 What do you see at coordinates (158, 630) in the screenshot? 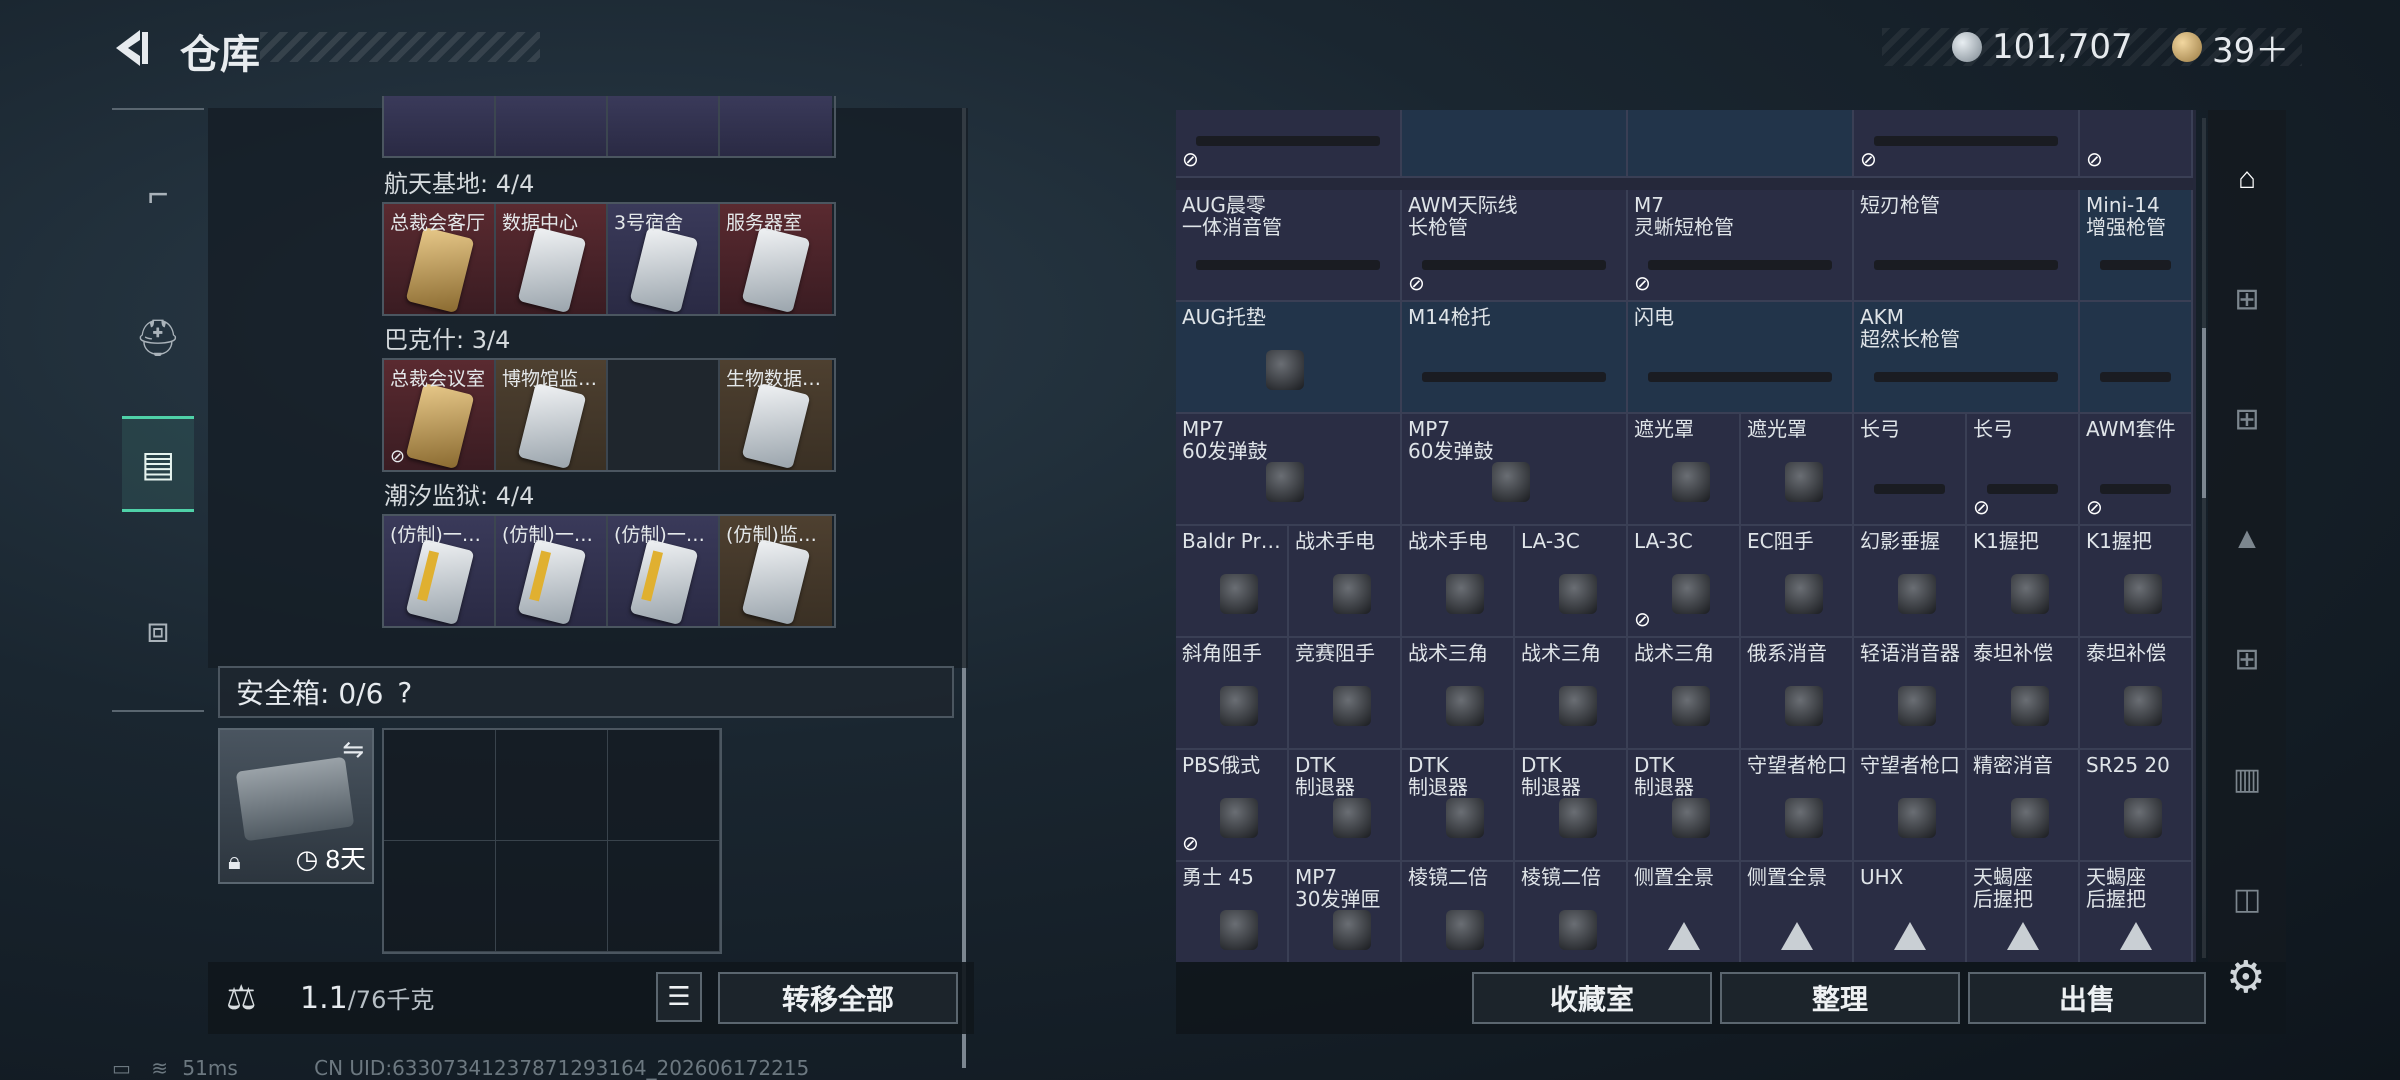
I see `toolbox-tab: ⧈` at bounding box center [158, 630].